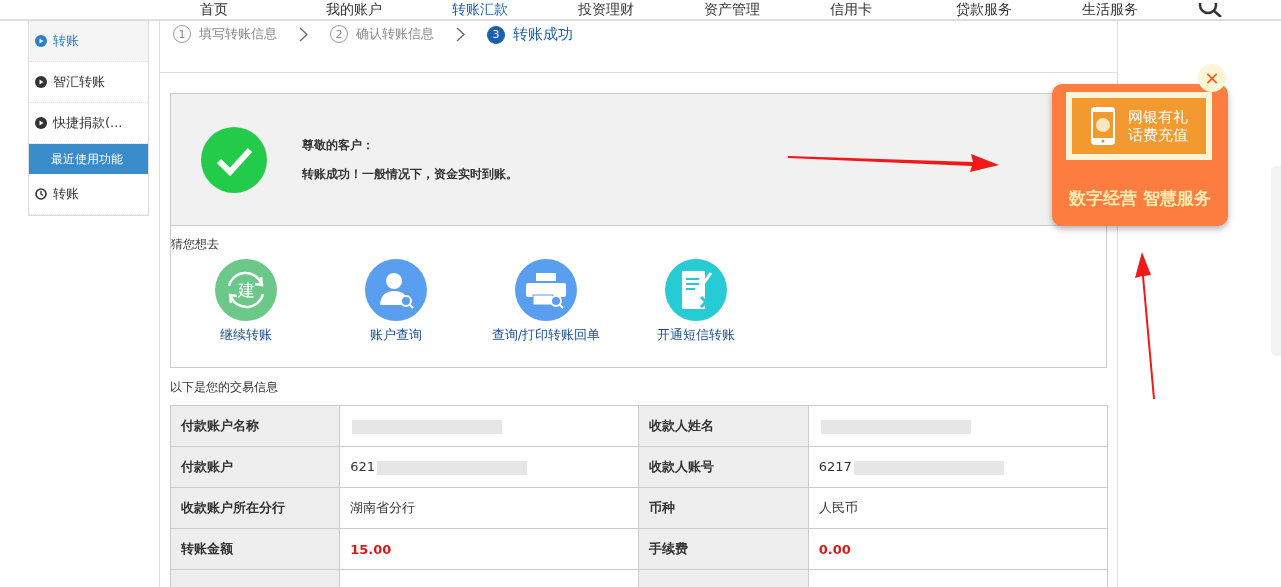  Describe the element at coordinates (1145, 9) in the screenshot. I see `nav-tab: 生活服务` at that location.